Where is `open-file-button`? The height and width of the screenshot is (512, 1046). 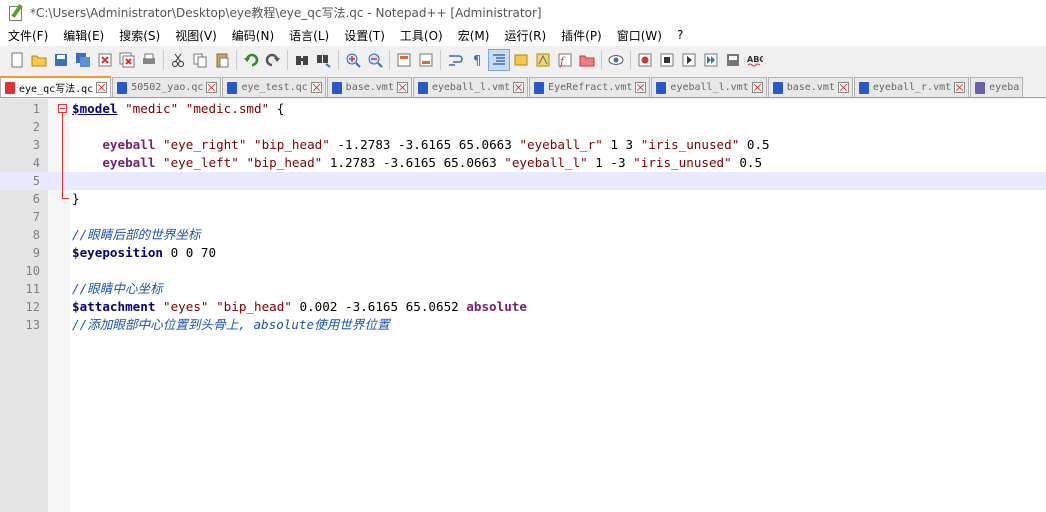 open-file-button is located at coordinates (39, 60).